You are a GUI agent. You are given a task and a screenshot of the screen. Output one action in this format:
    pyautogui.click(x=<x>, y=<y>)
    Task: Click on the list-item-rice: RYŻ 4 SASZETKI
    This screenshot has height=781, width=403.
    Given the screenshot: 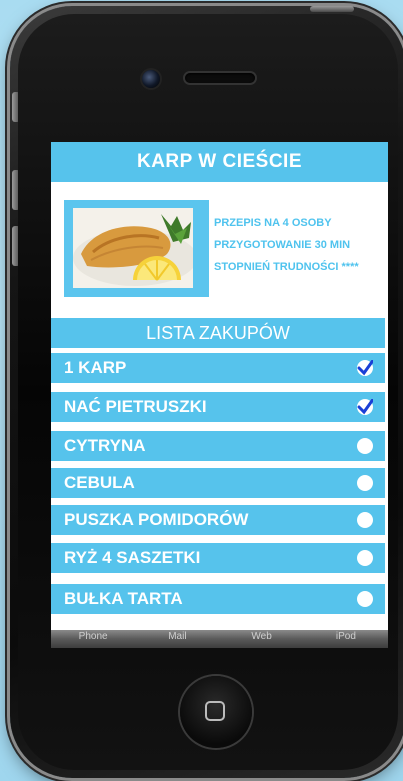 What is the action you would take?
    pyautogui.click(x=218, y=558)
    